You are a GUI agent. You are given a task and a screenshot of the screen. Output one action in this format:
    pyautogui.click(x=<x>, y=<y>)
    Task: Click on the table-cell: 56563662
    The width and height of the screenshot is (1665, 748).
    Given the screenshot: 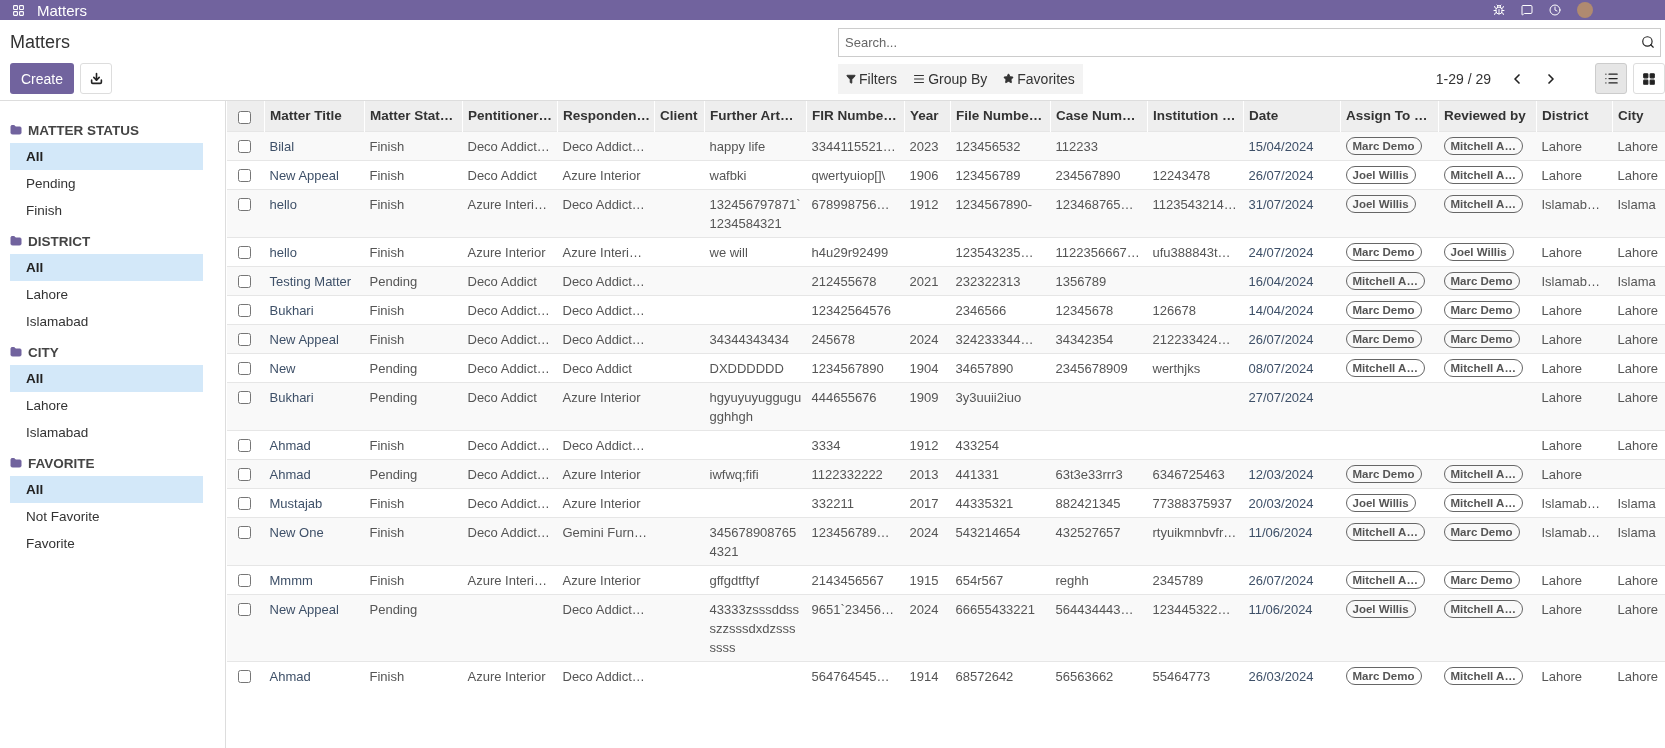 What is the action you would take?
    pyautogui.click(x=1099, y=675)
    